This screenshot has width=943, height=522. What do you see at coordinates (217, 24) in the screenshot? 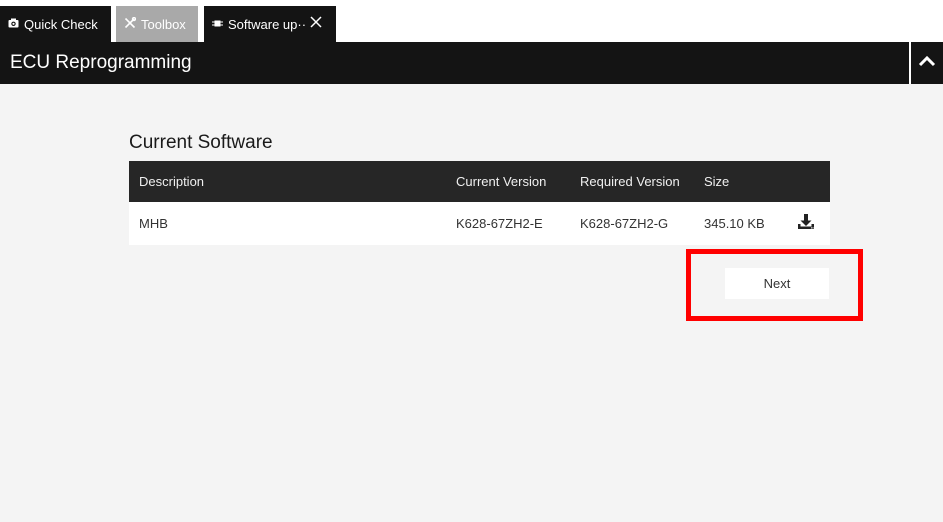
I see `chip-icon` at bounding box center [217, 24].